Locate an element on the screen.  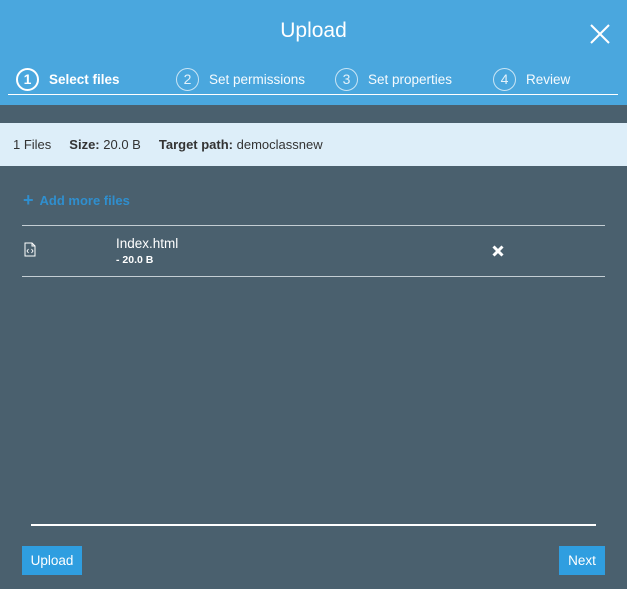
total-size: Size: 20.0 B is located at coordinates (105, 144).